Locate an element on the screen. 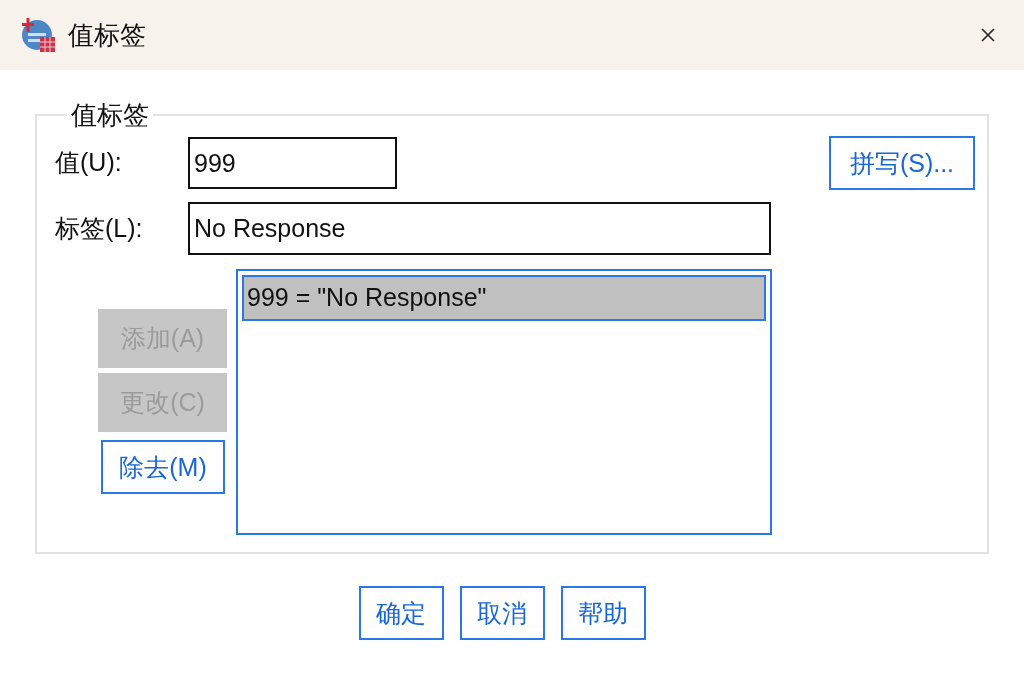  dialog-button: 帮助 is located at coordinates (603, 613).